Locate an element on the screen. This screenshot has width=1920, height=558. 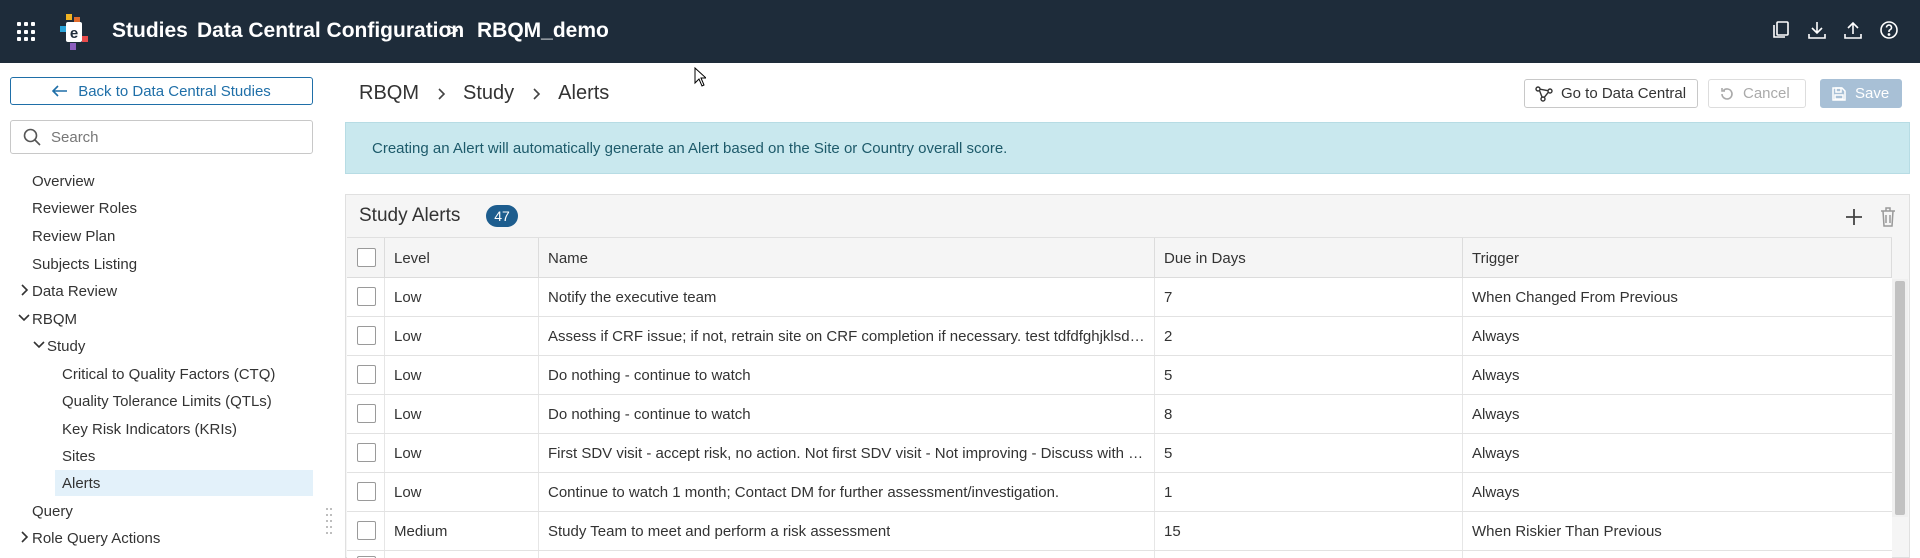
cell-due-in-days: 1 is located at coordinates (1309, 492).